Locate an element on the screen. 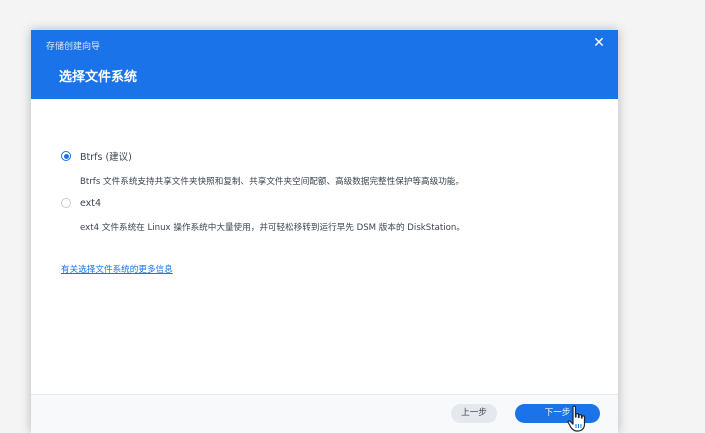 The image size is (705, 433). option-ext4: ext4 is located at coordinates (81, 203).